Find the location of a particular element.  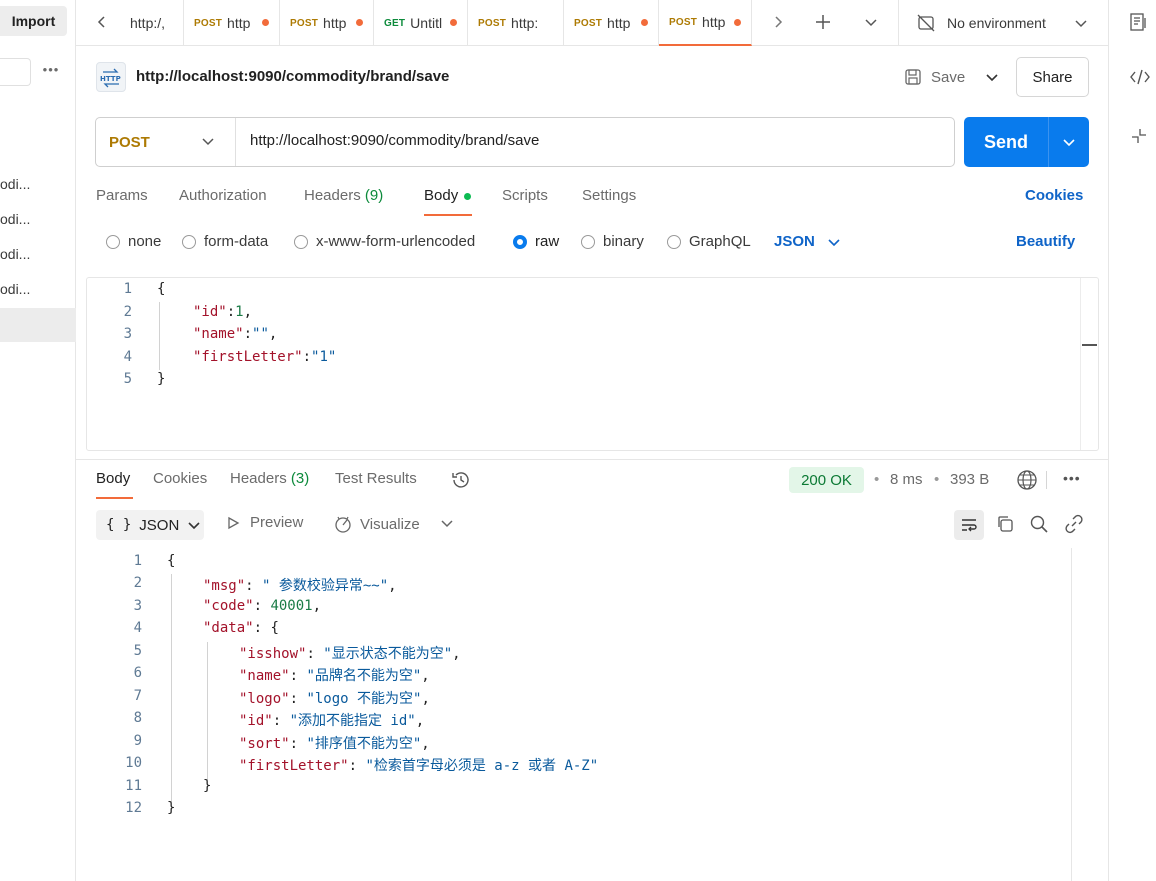

tab-request-active: POST http is located at coordinates (705, 23).